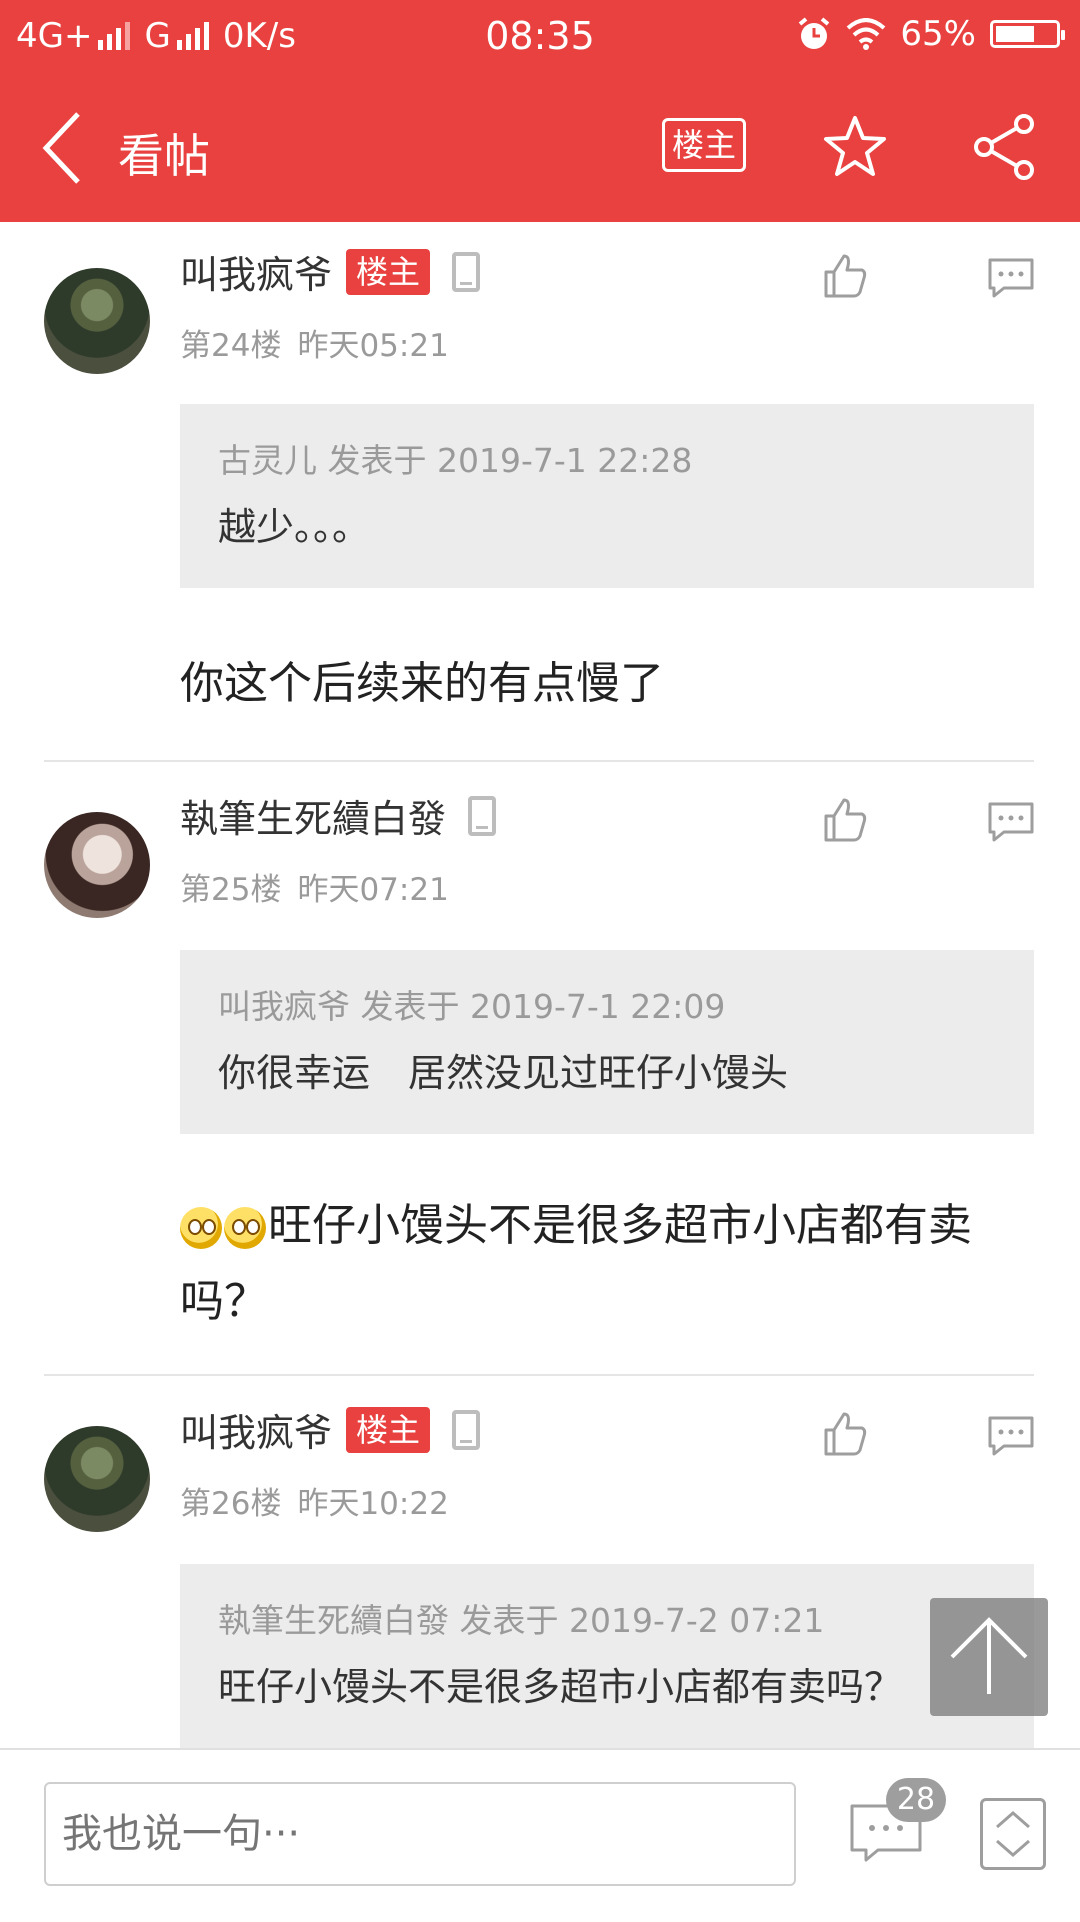 Image resolution: width=1080 pixels, height=1922 pixels. I want to click on comment-count-badge: 28, so click(916, 1800).